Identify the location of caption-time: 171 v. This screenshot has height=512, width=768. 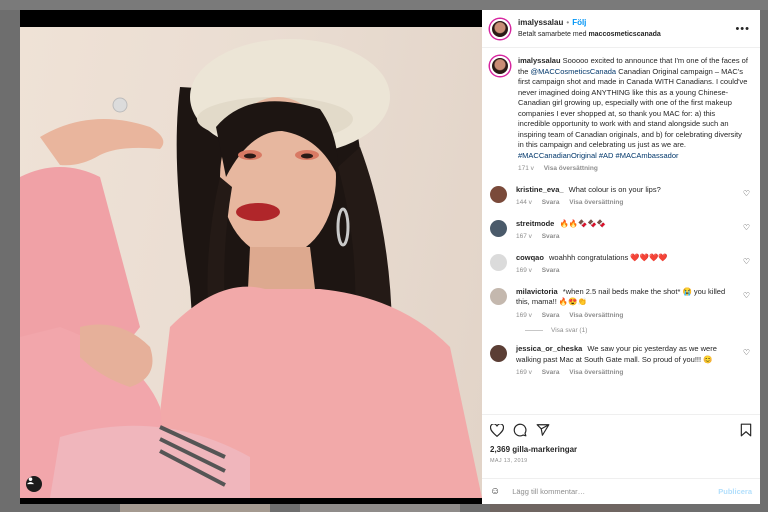
(526, 168).